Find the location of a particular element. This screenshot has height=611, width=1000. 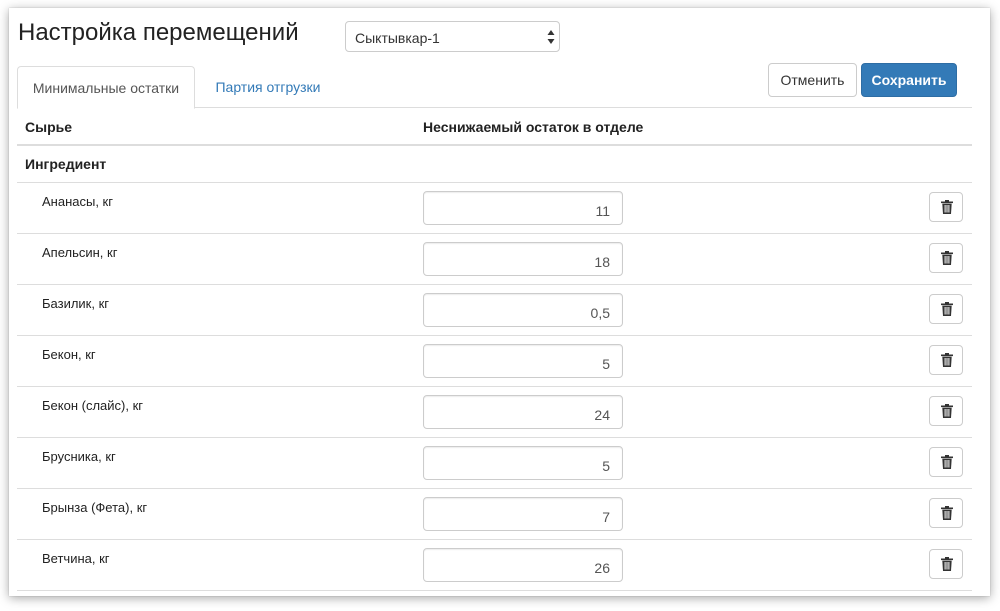

save-button: Сохранить is located at coordinates (909, 80).